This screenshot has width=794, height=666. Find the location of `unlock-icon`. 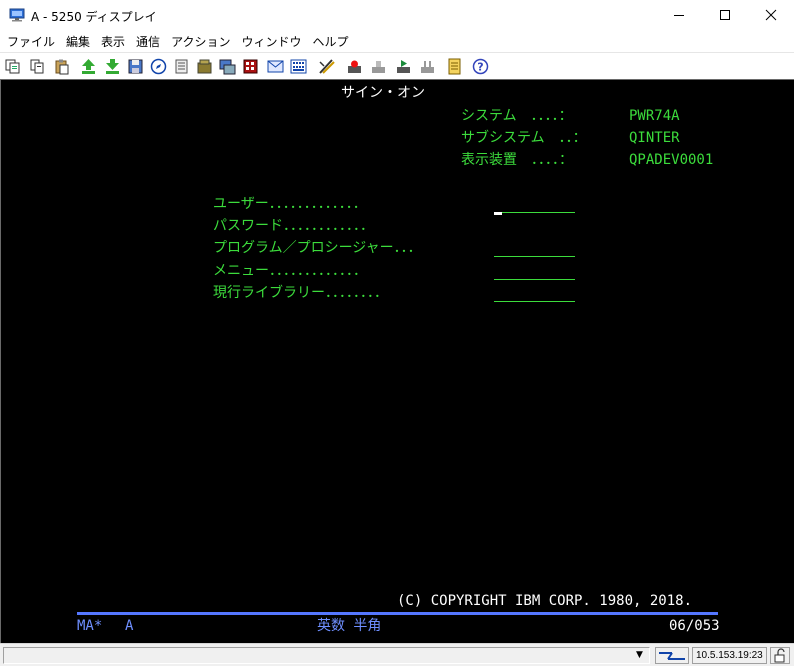

unlock-icon is located at coordinates (779, 655).